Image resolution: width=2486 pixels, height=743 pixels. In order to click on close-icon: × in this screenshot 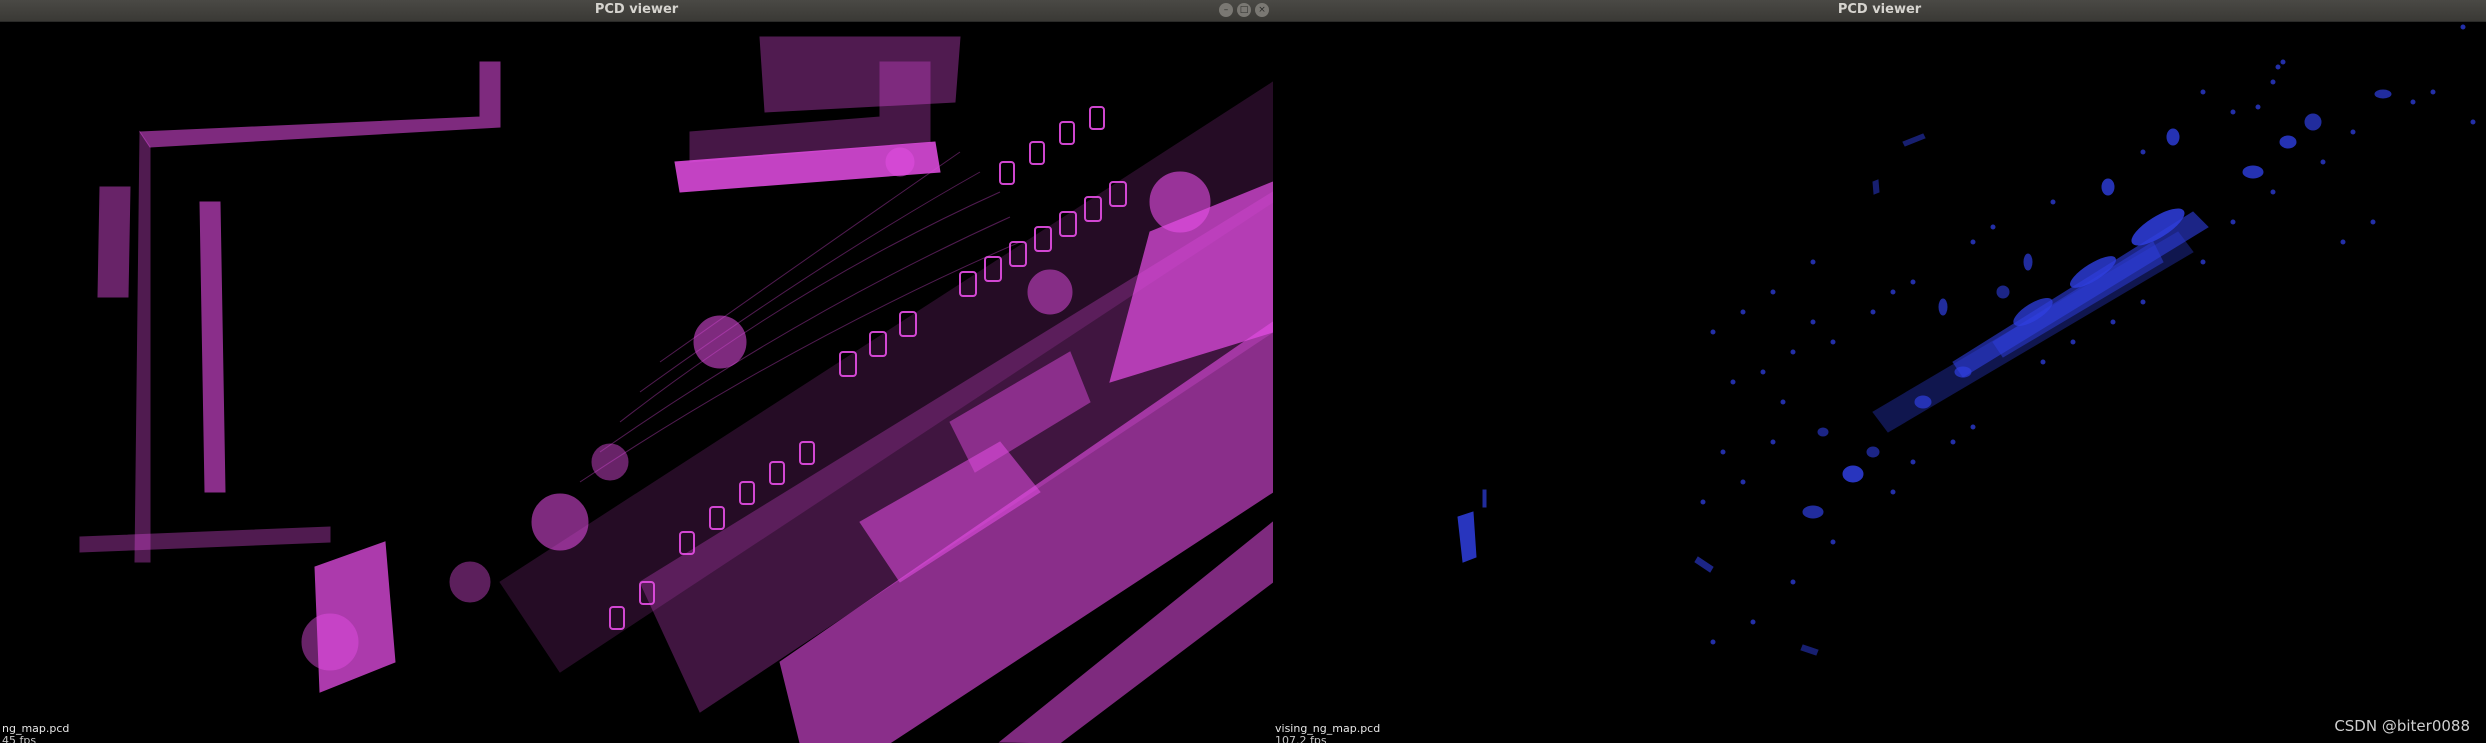, I will do `click(1262, 10)`.